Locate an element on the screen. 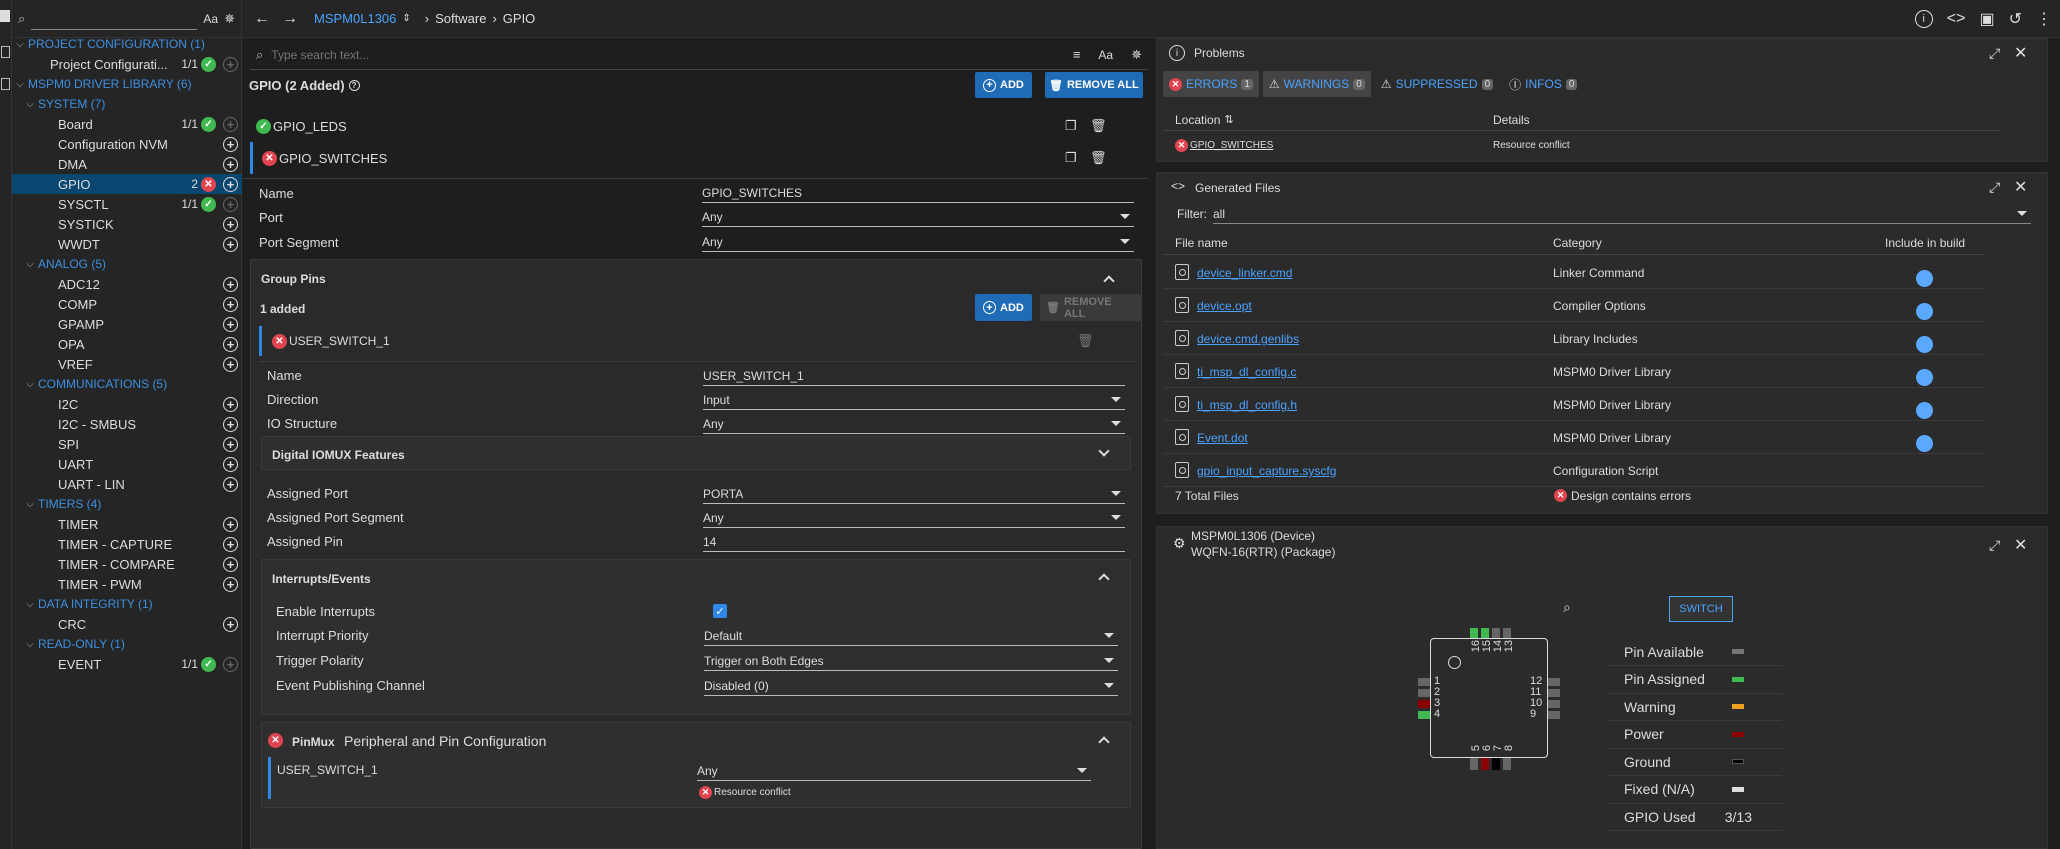 The height and width of the screenshot is (849, 2060). sidebar-search-input is located at coordinates (114, 19).